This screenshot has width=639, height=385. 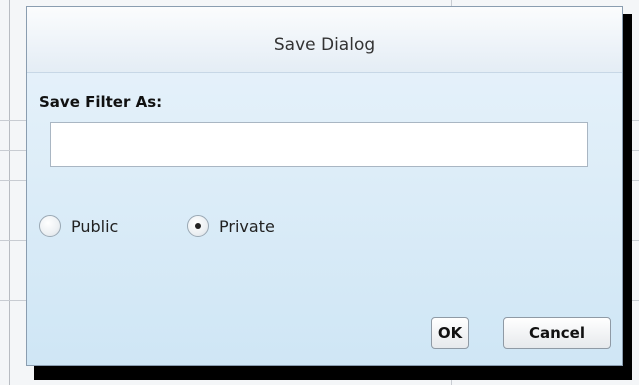 I want to click on background-divider, so click(x=9, y=192).